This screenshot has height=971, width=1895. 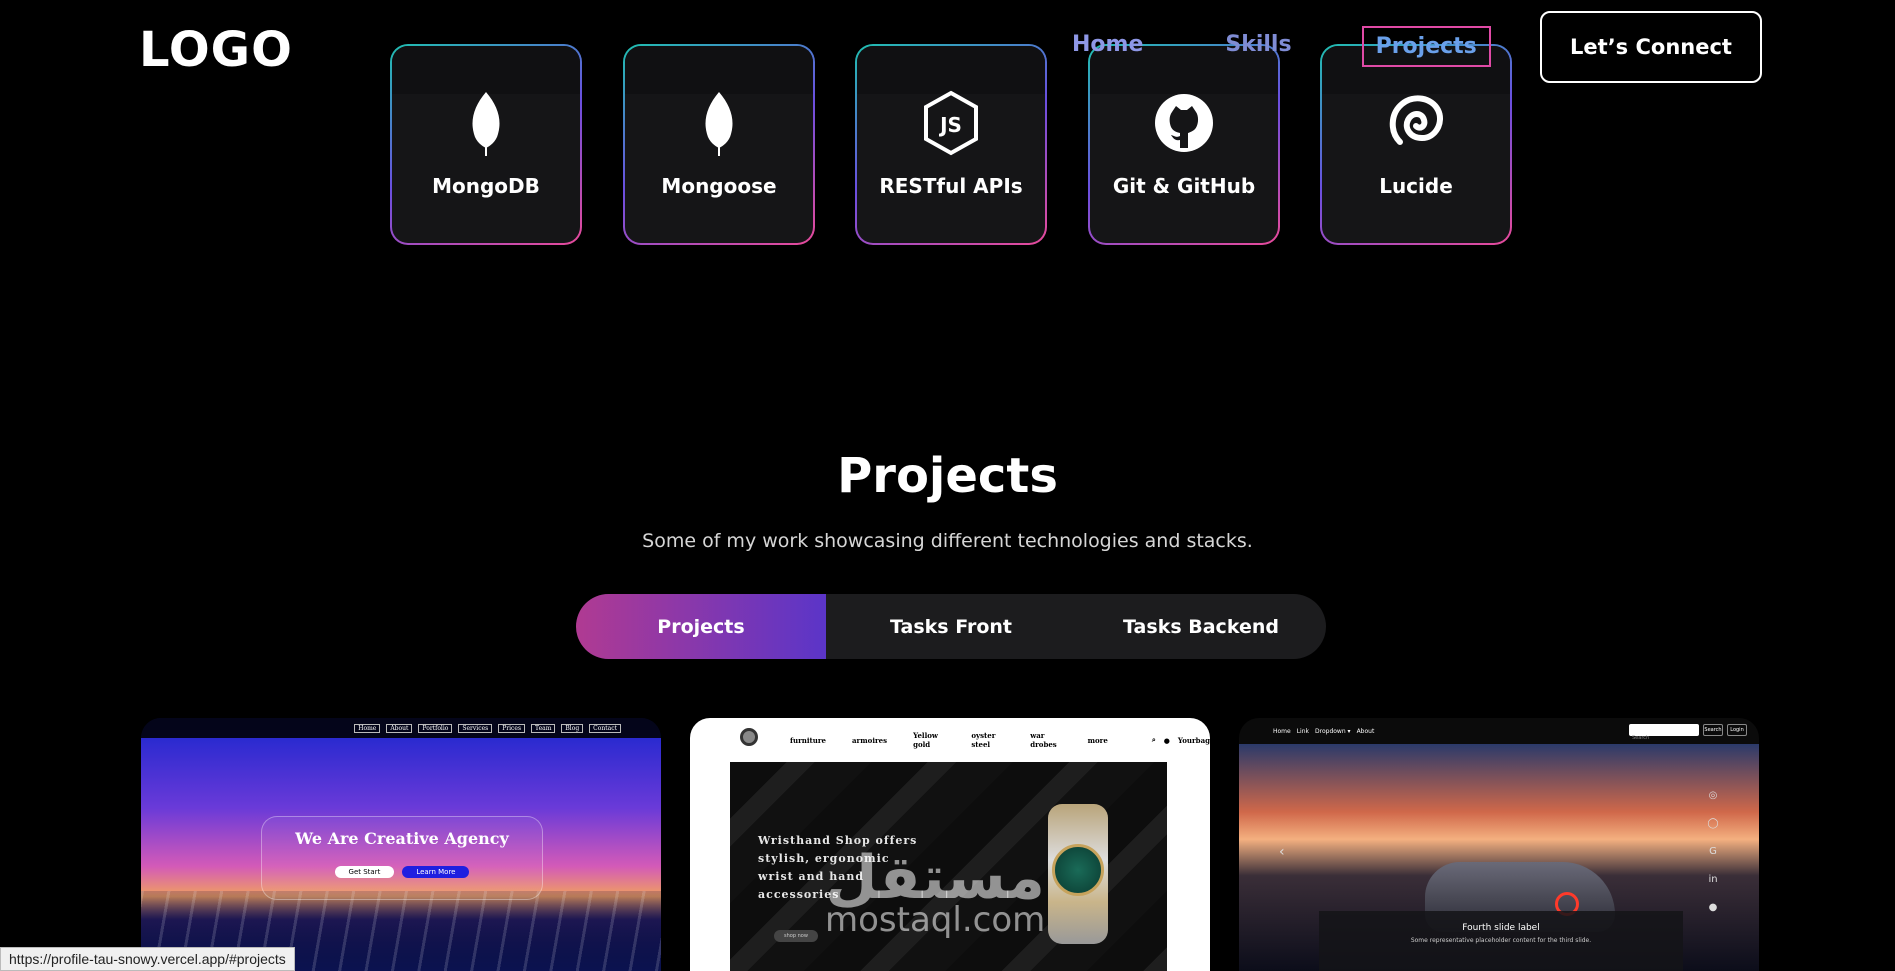 I want to click on svg-text: JS, so click(x=950, y=125).